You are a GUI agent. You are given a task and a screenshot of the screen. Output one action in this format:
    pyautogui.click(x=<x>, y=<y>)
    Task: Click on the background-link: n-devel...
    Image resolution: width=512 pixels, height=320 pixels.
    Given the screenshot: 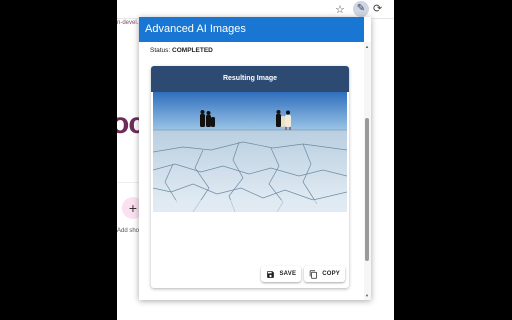 What is the action you would take?
    pyautogui.click(x=129, y=23)
    